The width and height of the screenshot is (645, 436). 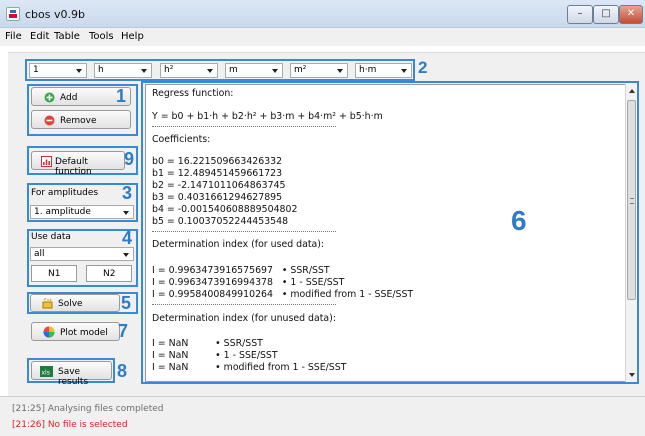 What do you see at coordinates (13, 36) in the screenshot?
I see `menu-file: File` at bounding box center [13, 36].